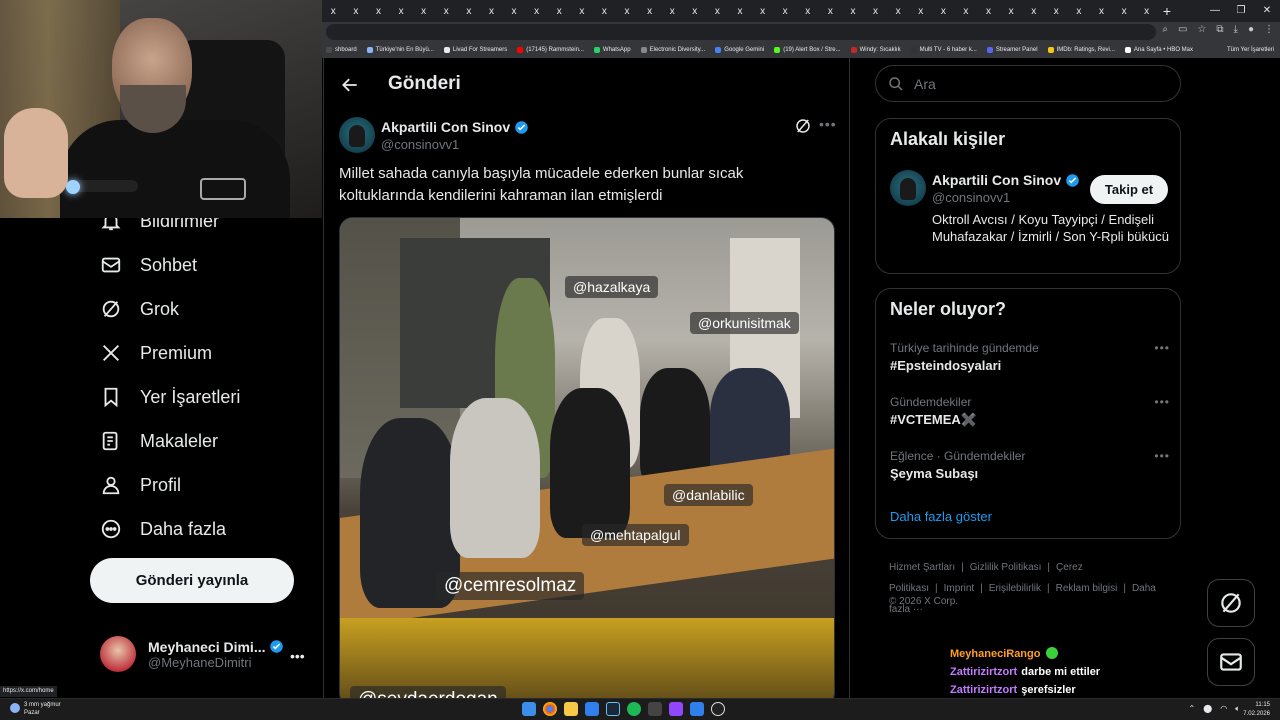 The height and width of the screenshot is (720, 1280). I want to click on nav-item-grok: Grok, so click(139, 309).